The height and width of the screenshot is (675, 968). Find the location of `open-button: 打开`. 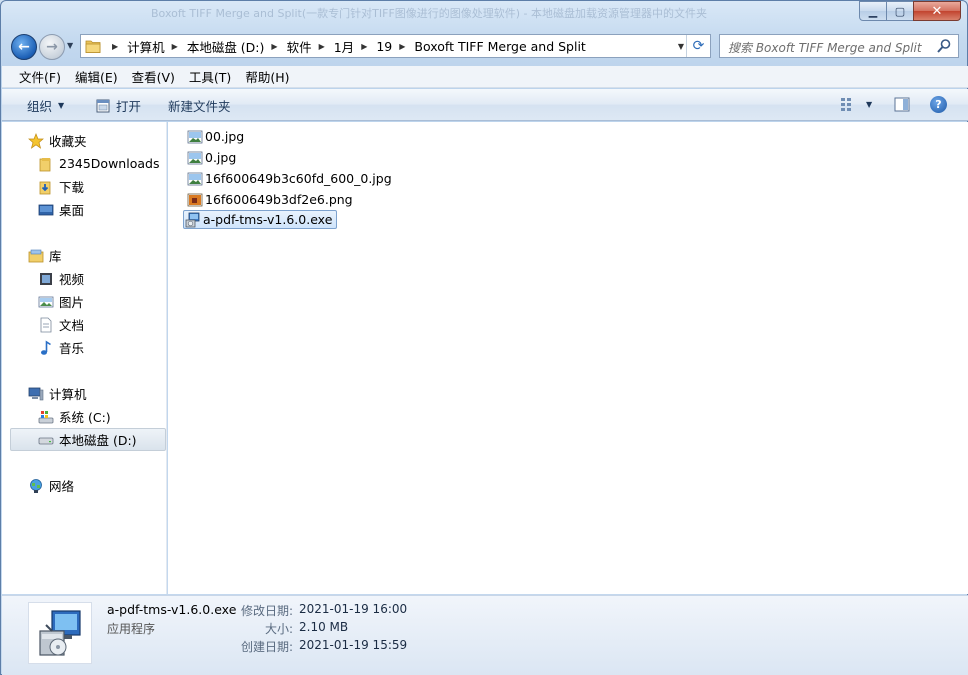

open-button: 打开 is located at coordinates (118, 105).